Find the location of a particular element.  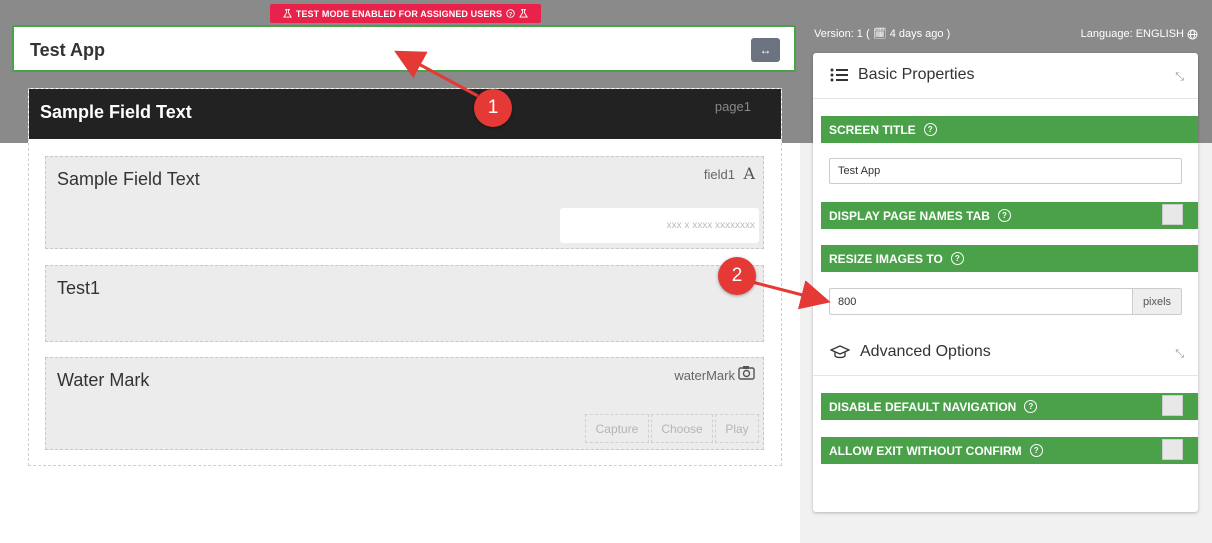

advanced-options-header: Advanced Options is located at coordinates (910, 352).